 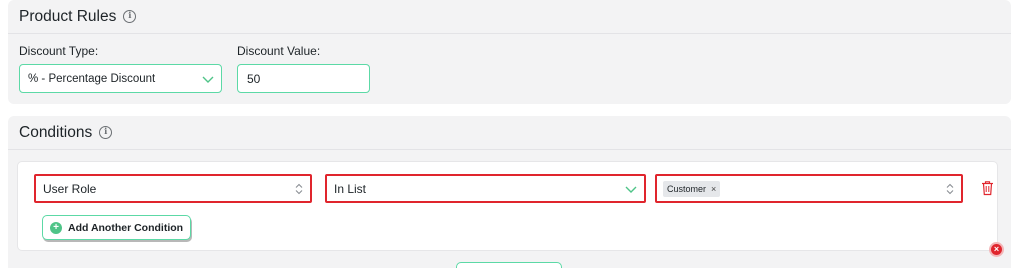 I want to click on bottom-button-partial, so click(x=509, y=265).